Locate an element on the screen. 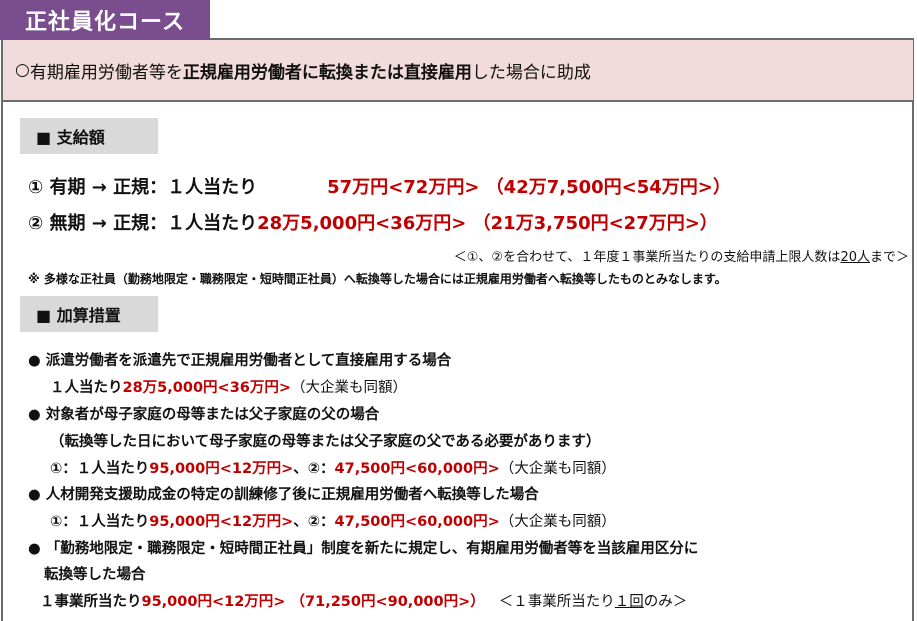 The width and height of the screenshot is (917, 621). limit-note: ＜①、②を合わせて、１年度１事業所当たりの支給申請上限人数は20人まで＞ is located at coordinates (681, 255).